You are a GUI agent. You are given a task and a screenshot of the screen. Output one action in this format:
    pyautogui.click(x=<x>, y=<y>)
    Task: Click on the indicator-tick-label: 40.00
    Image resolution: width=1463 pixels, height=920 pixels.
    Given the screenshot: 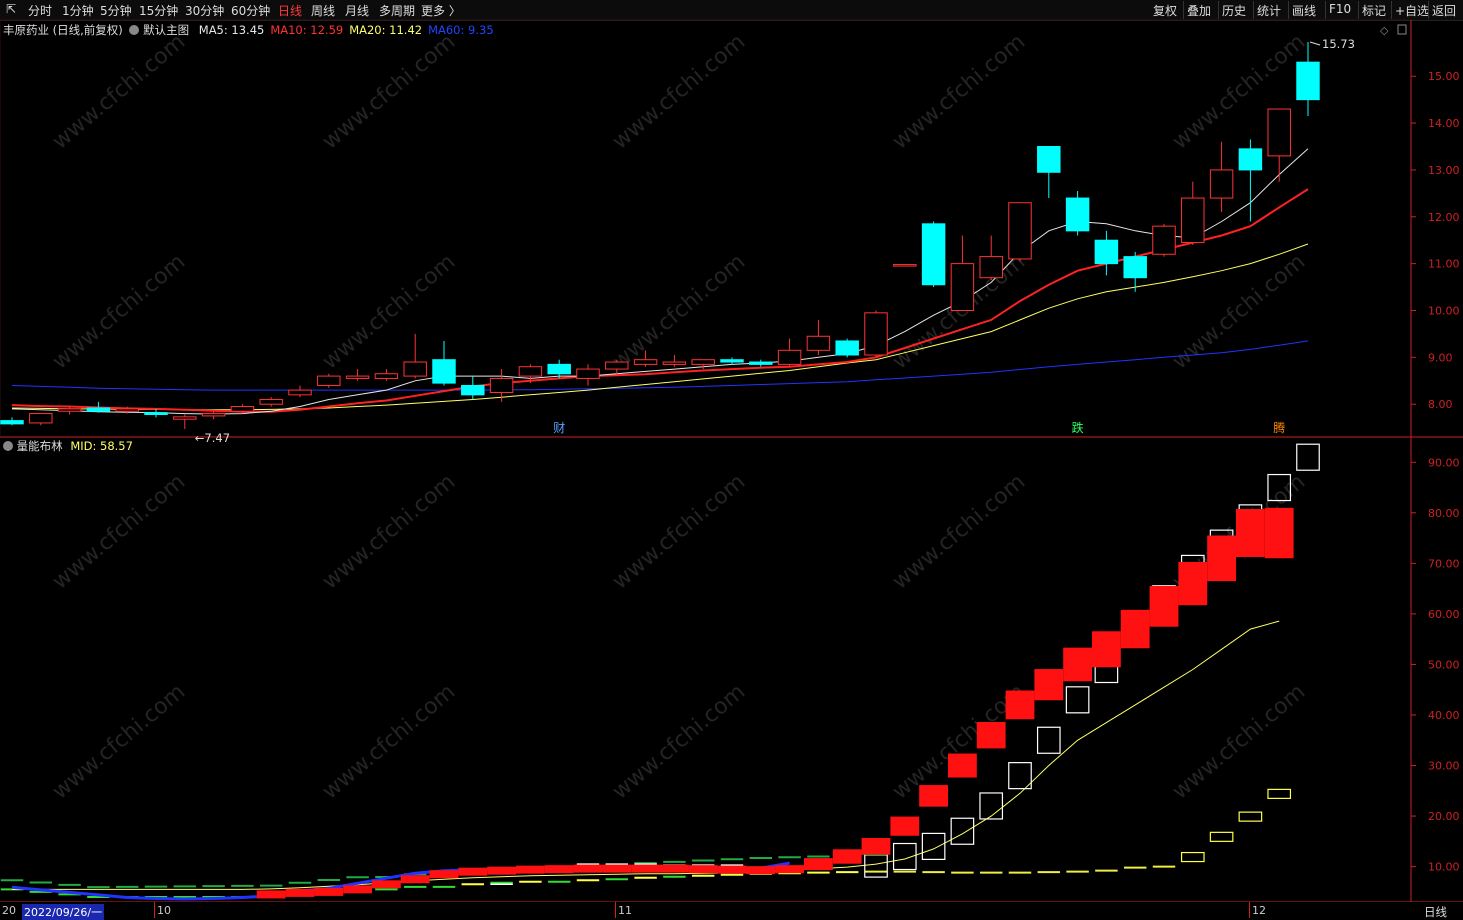 What is the action you would take?
    pyautogui.click(x=1444, y=715)
    